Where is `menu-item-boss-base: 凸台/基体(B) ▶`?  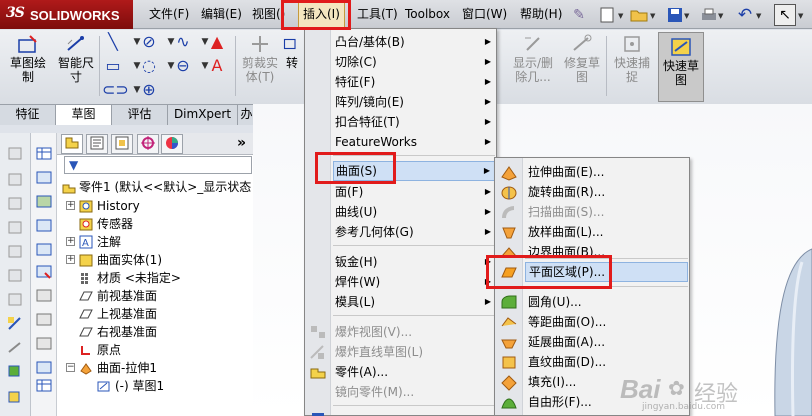 menu-item-boss-base: 凸台/基体(B) ▶ is located at coordinates (414, 42).